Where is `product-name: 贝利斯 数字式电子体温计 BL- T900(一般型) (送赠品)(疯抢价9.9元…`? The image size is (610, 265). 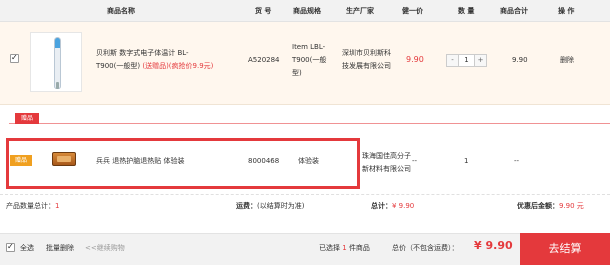 product-name: 贝利斯 数字式电子体温计 BL- T900(一般型) (送赠品)(疯抢价9.9元… is located at coordinates (163, 60).